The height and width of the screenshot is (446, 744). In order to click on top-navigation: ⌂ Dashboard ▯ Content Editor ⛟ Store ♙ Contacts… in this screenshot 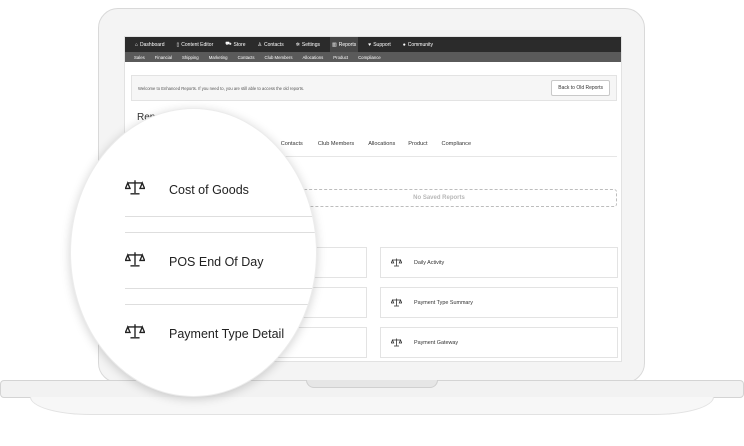, I will do `click(373, 44)`.